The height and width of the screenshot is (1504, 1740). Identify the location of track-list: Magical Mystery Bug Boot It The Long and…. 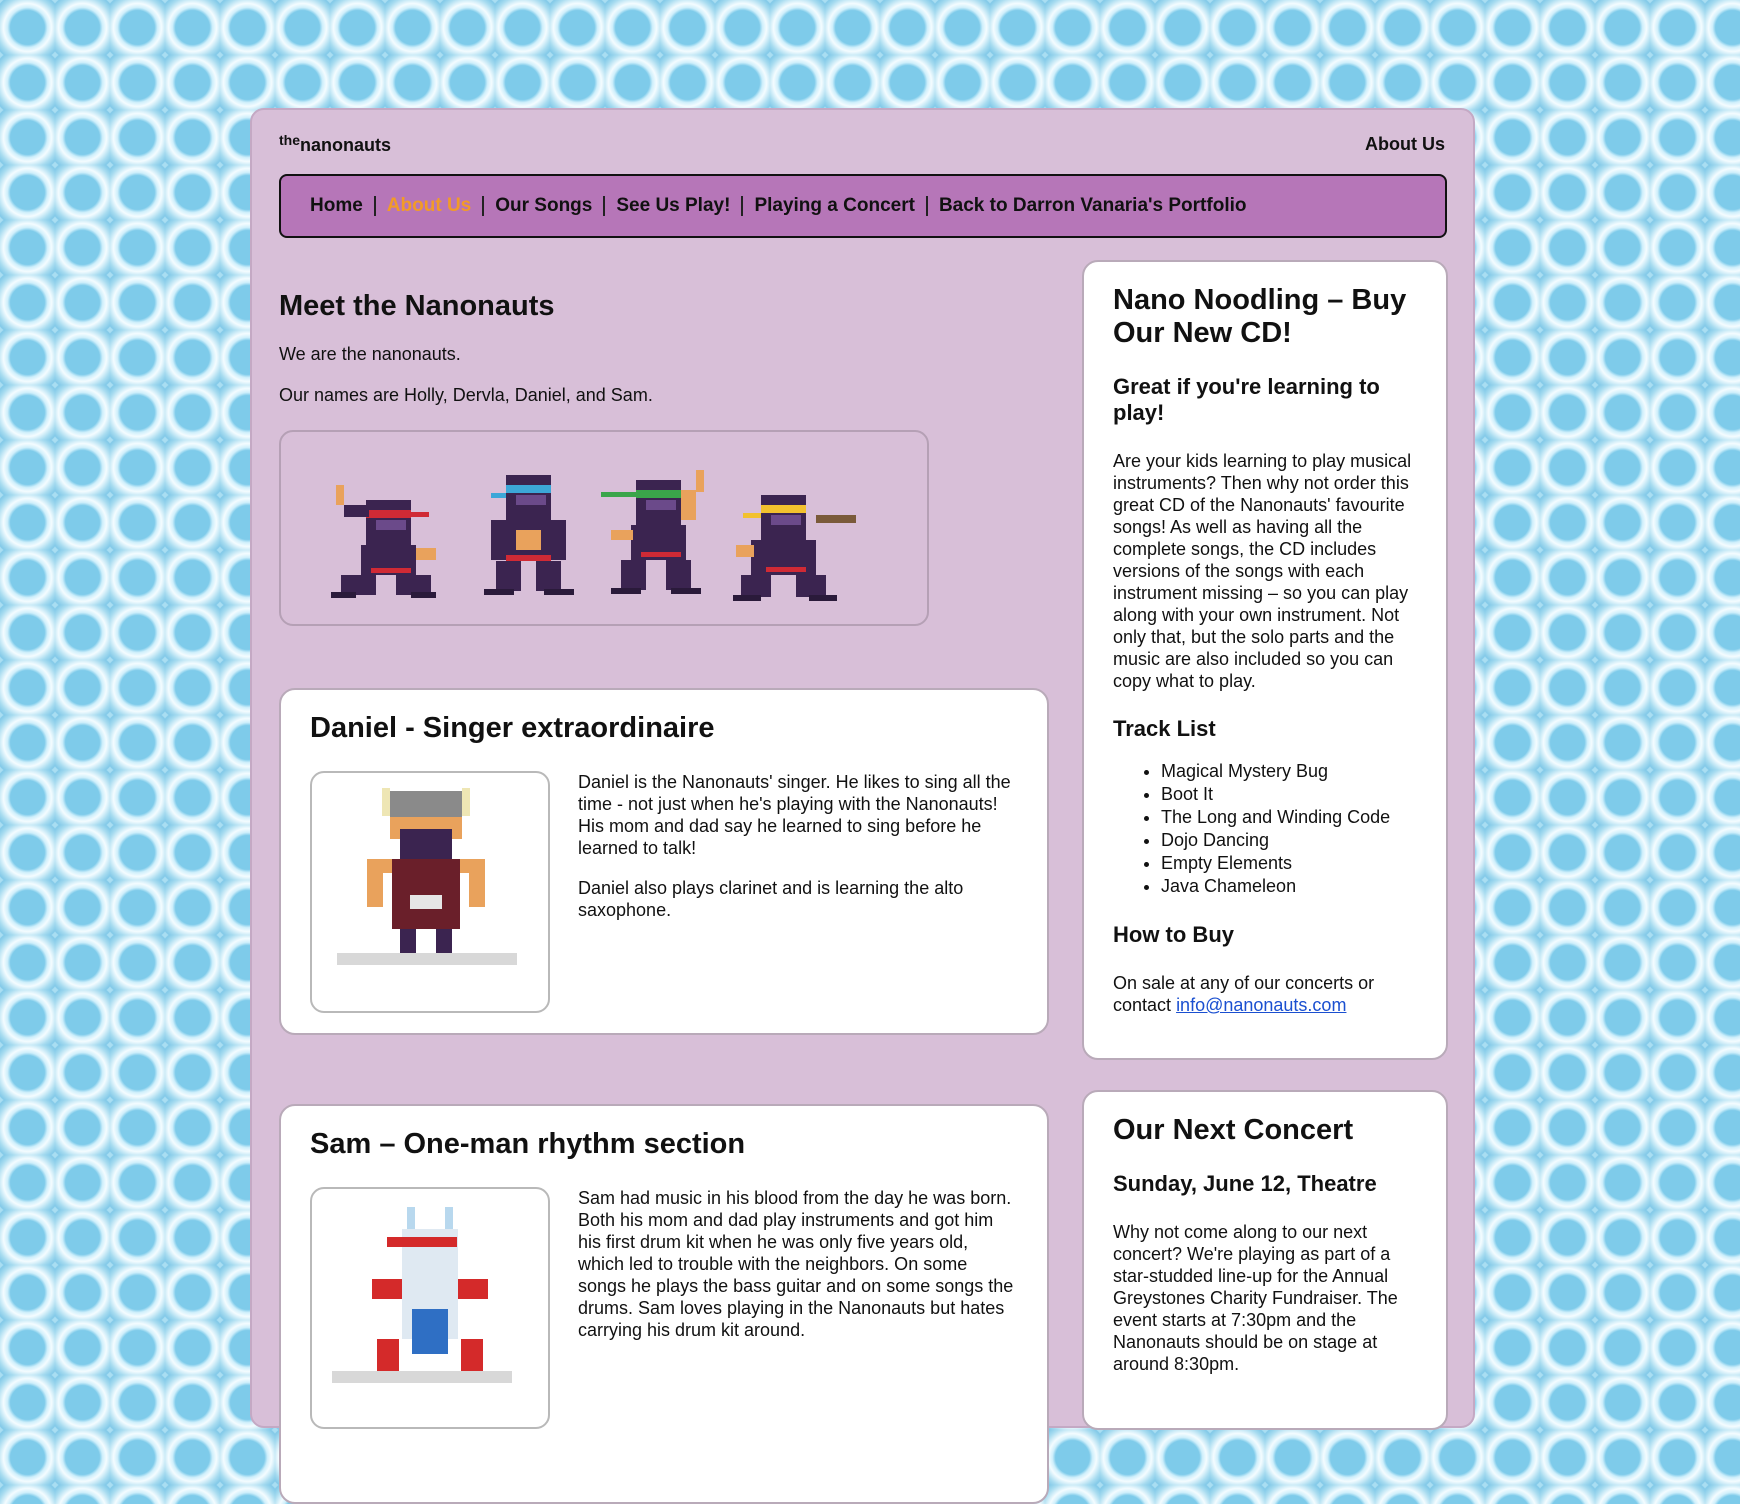
(1265, 829).